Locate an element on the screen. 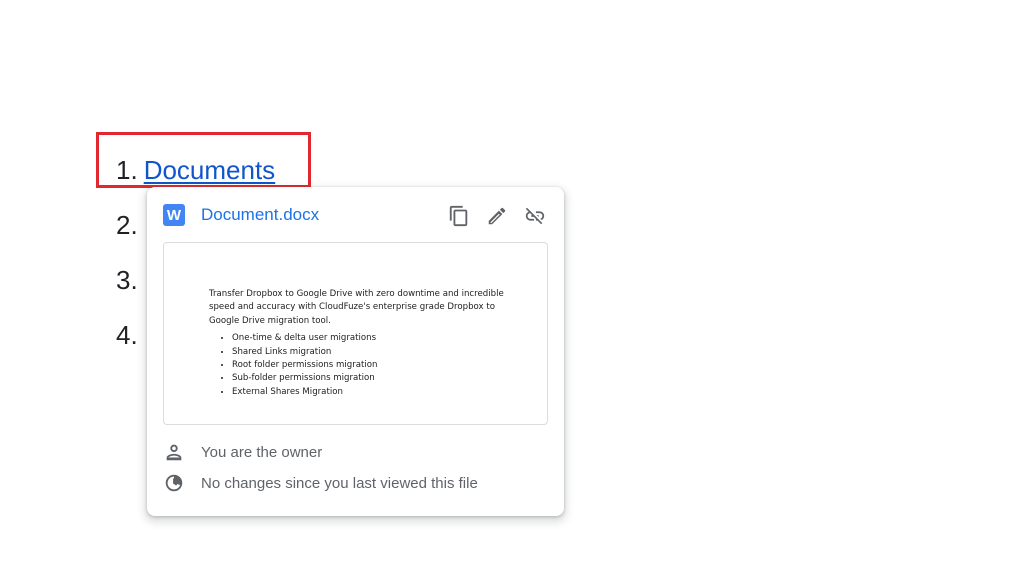 The width and height of the screenshot is (1024, 564). copy-icon is located at coordinates (458, 216).